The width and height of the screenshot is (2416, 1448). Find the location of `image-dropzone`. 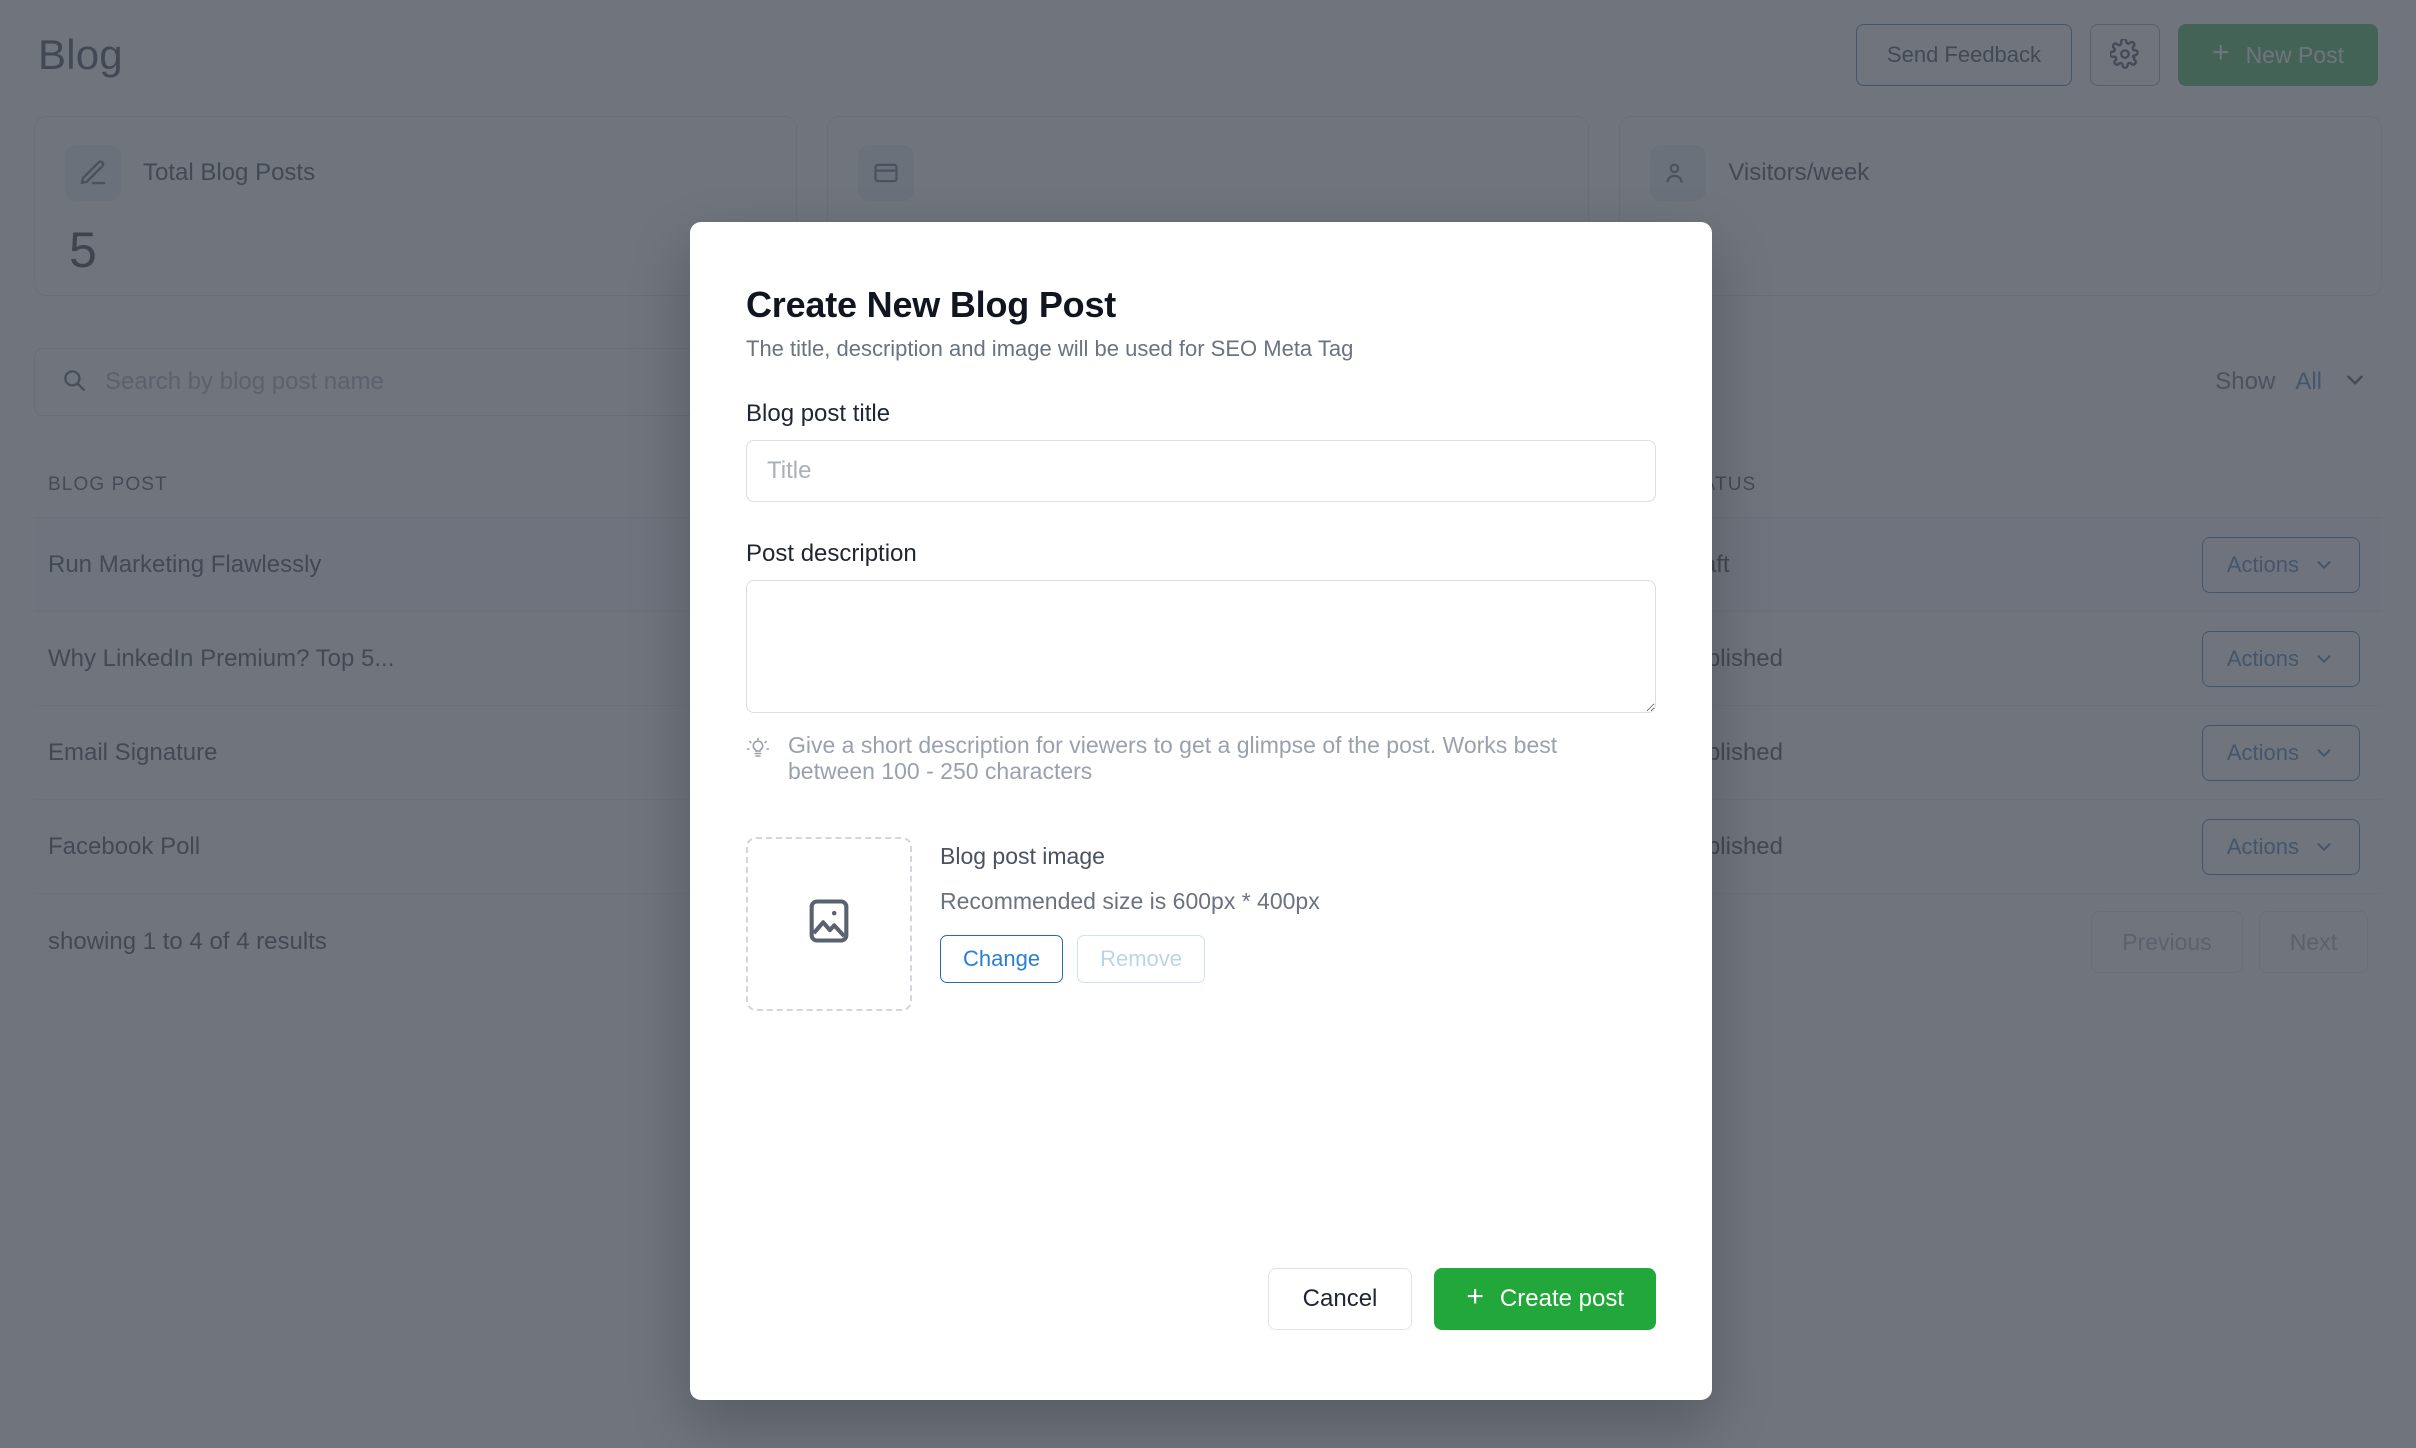

image-dropzone is located at coordinates (829, 923).